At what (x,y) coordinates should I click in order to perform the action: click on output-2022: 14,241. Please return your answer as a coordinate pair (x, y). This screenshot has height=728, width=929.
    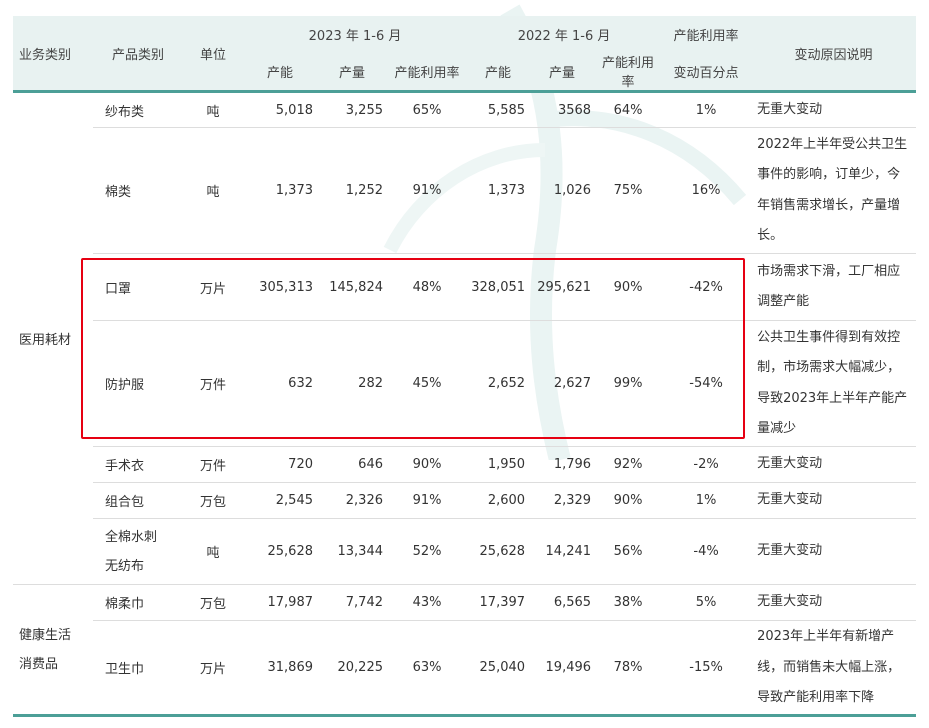
    Looking at the image, I should click on (562, 551).